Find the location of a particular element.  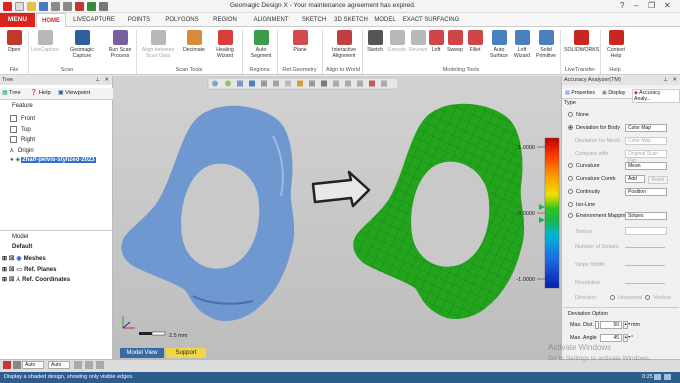

tree-item-top: Top is located at coordinates (20, 129).